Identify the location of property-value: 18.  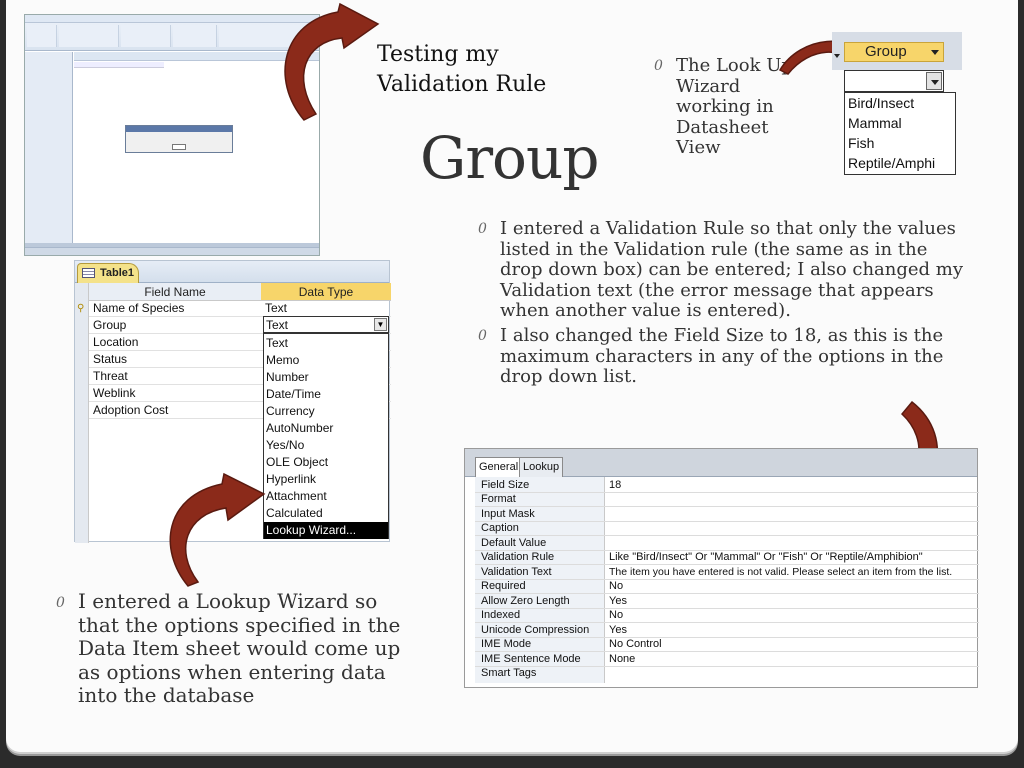
(615, 485).